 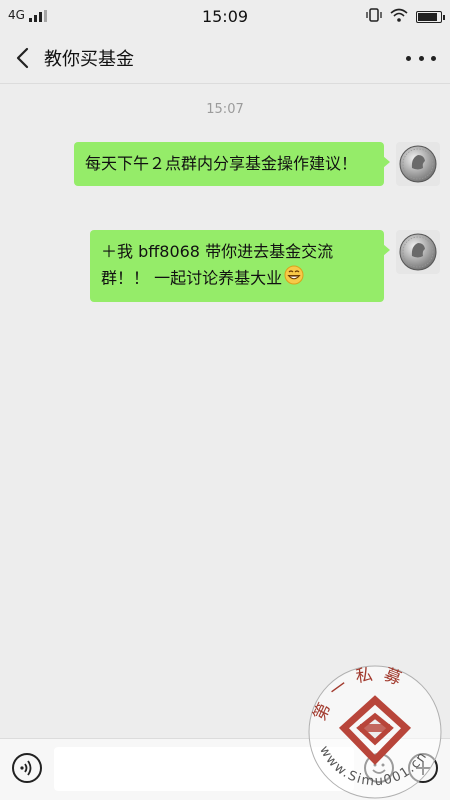 I want to click on chevron-left-icon, so click(x=22, y=58).